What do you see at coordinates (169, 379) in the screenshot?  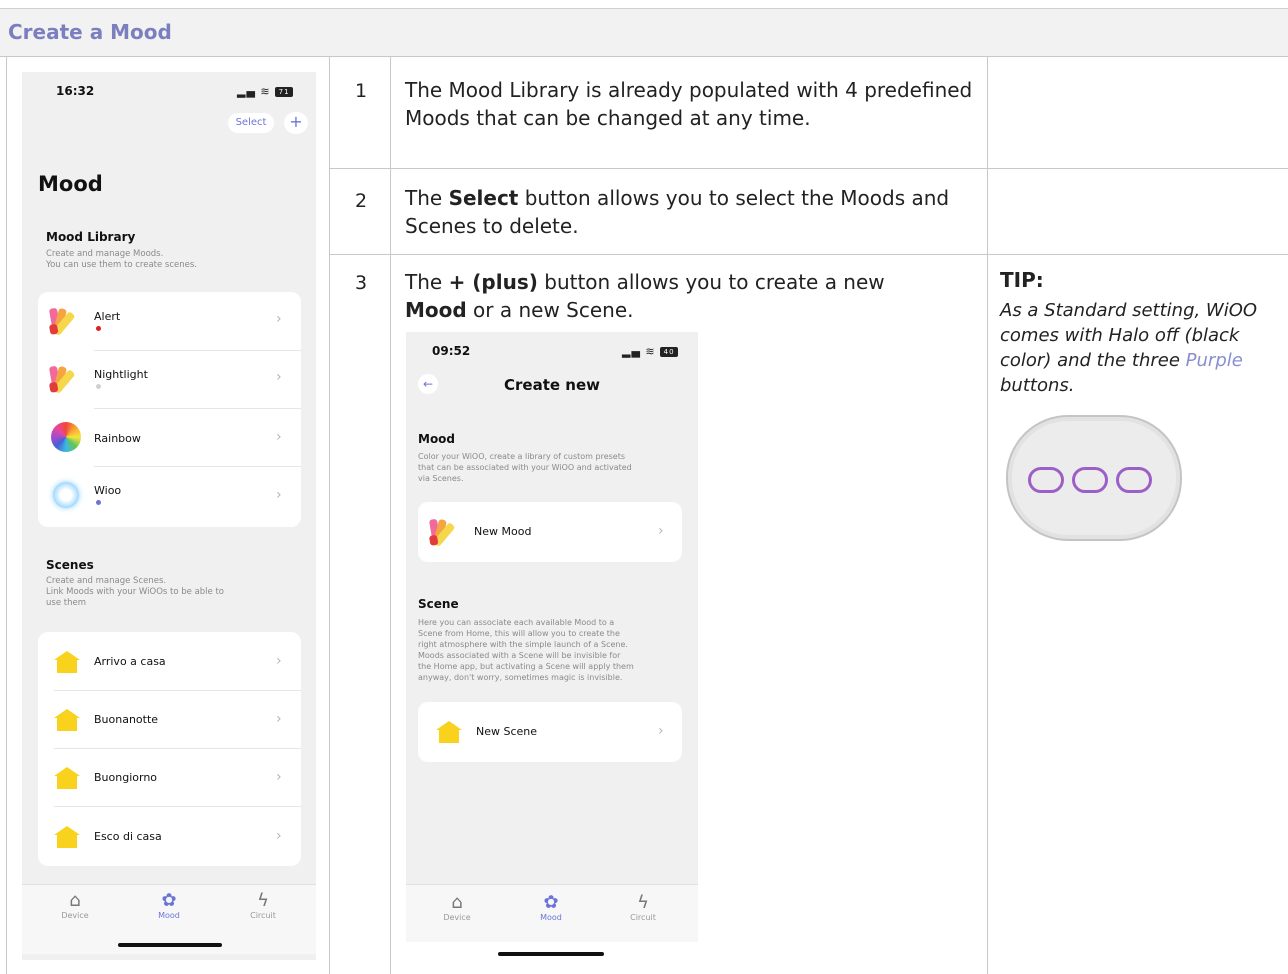 I see `list-item-nightlight: Nightlight ›` at bounding box center [169, 379].